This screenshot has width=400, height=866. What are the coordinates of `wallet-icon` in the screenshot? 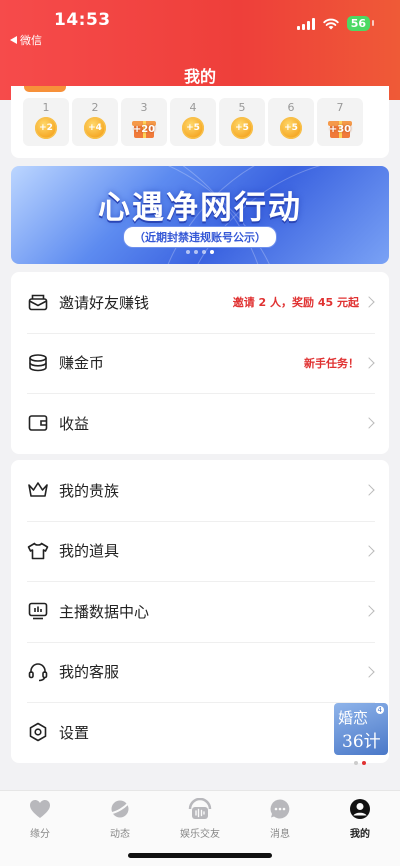 It's located at (38, 423).